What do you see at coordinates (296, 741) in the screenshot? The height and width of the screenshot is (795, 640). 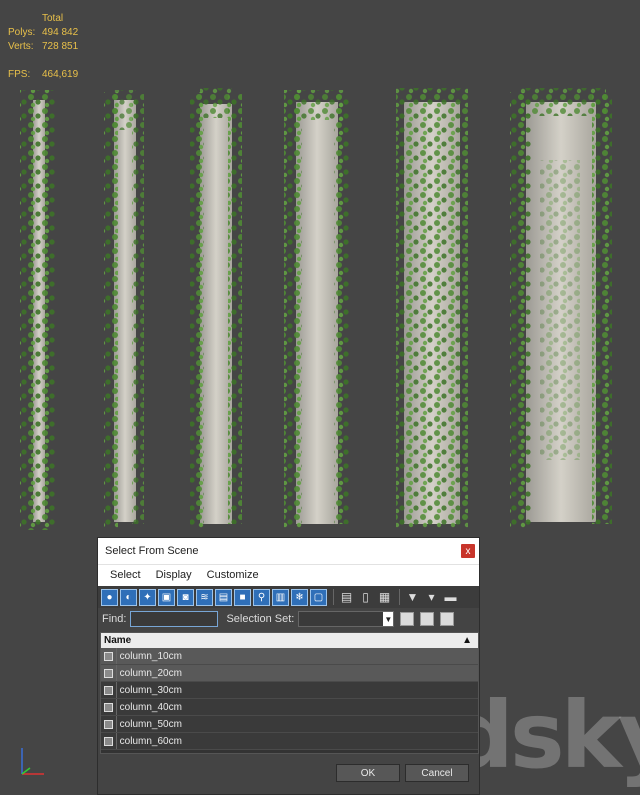 I see `list-item-label: column_60cm` at bounding box center [296, 741].